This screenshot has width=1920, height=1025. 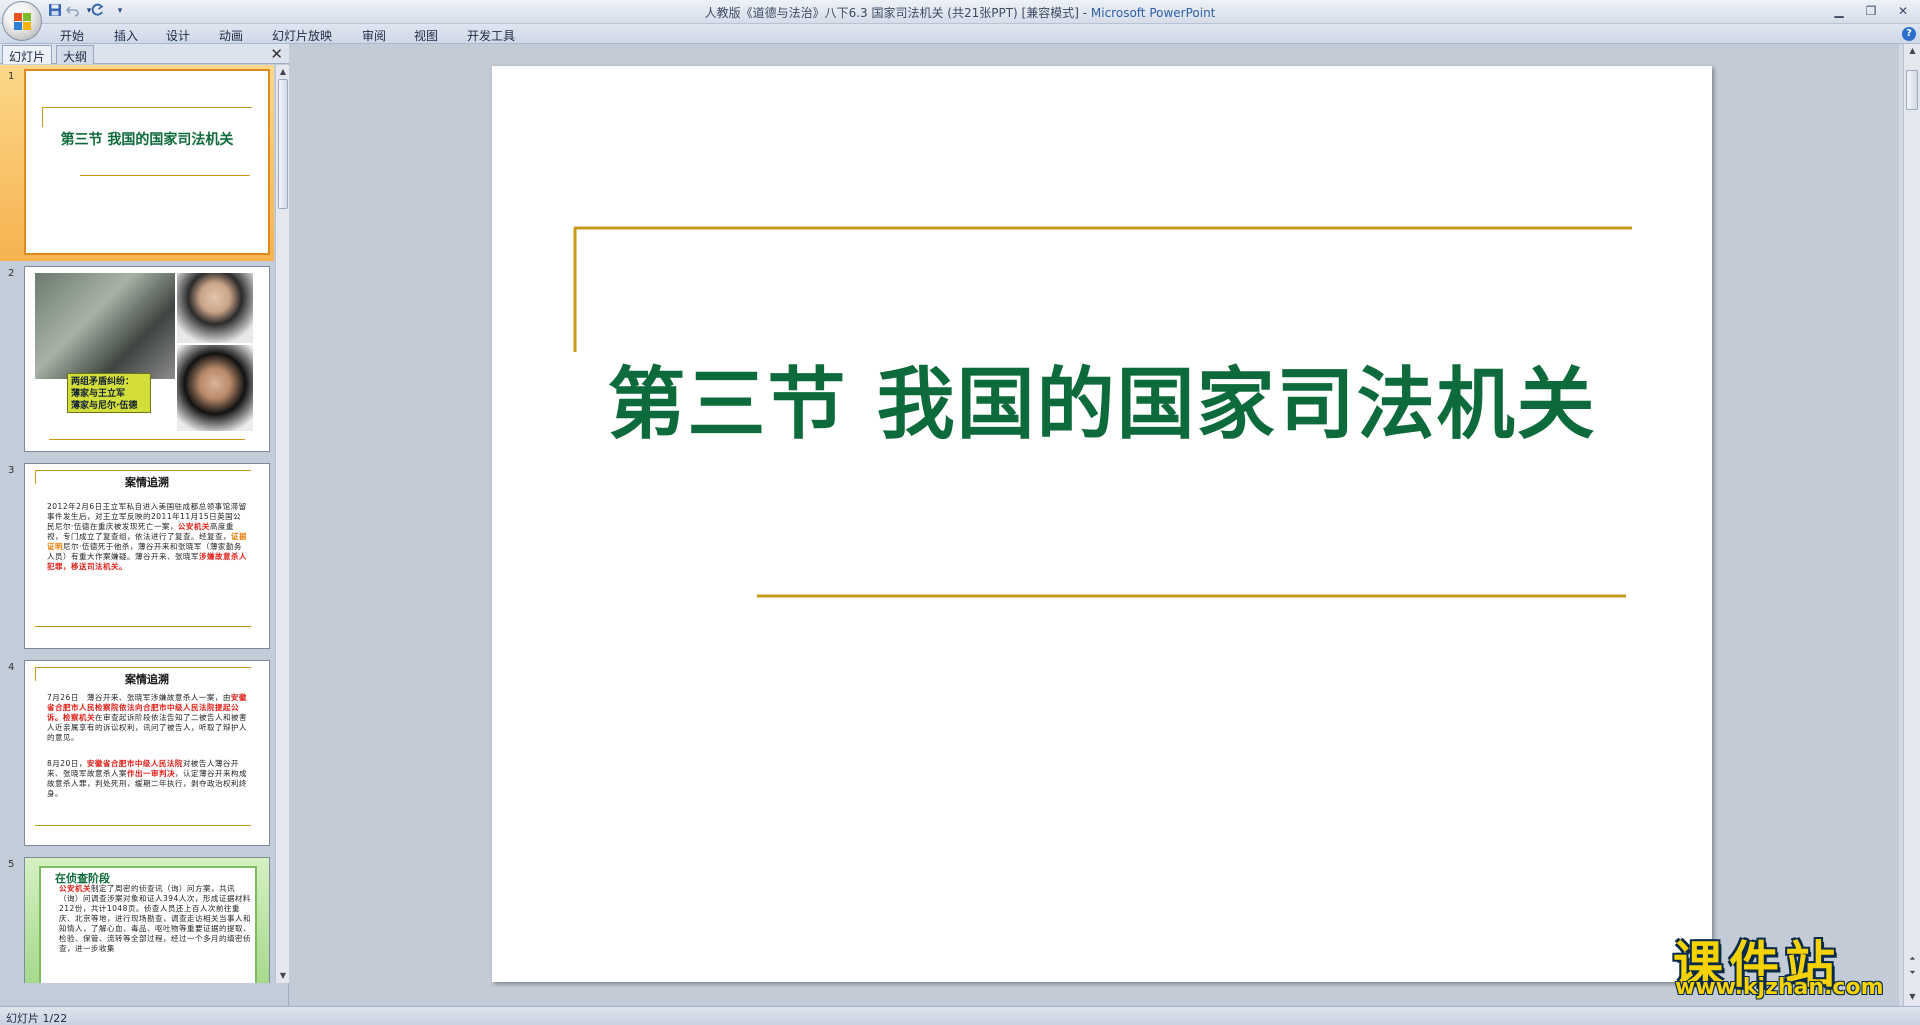 I want to click on tab-view: 视图, so click(x=426, y=35).